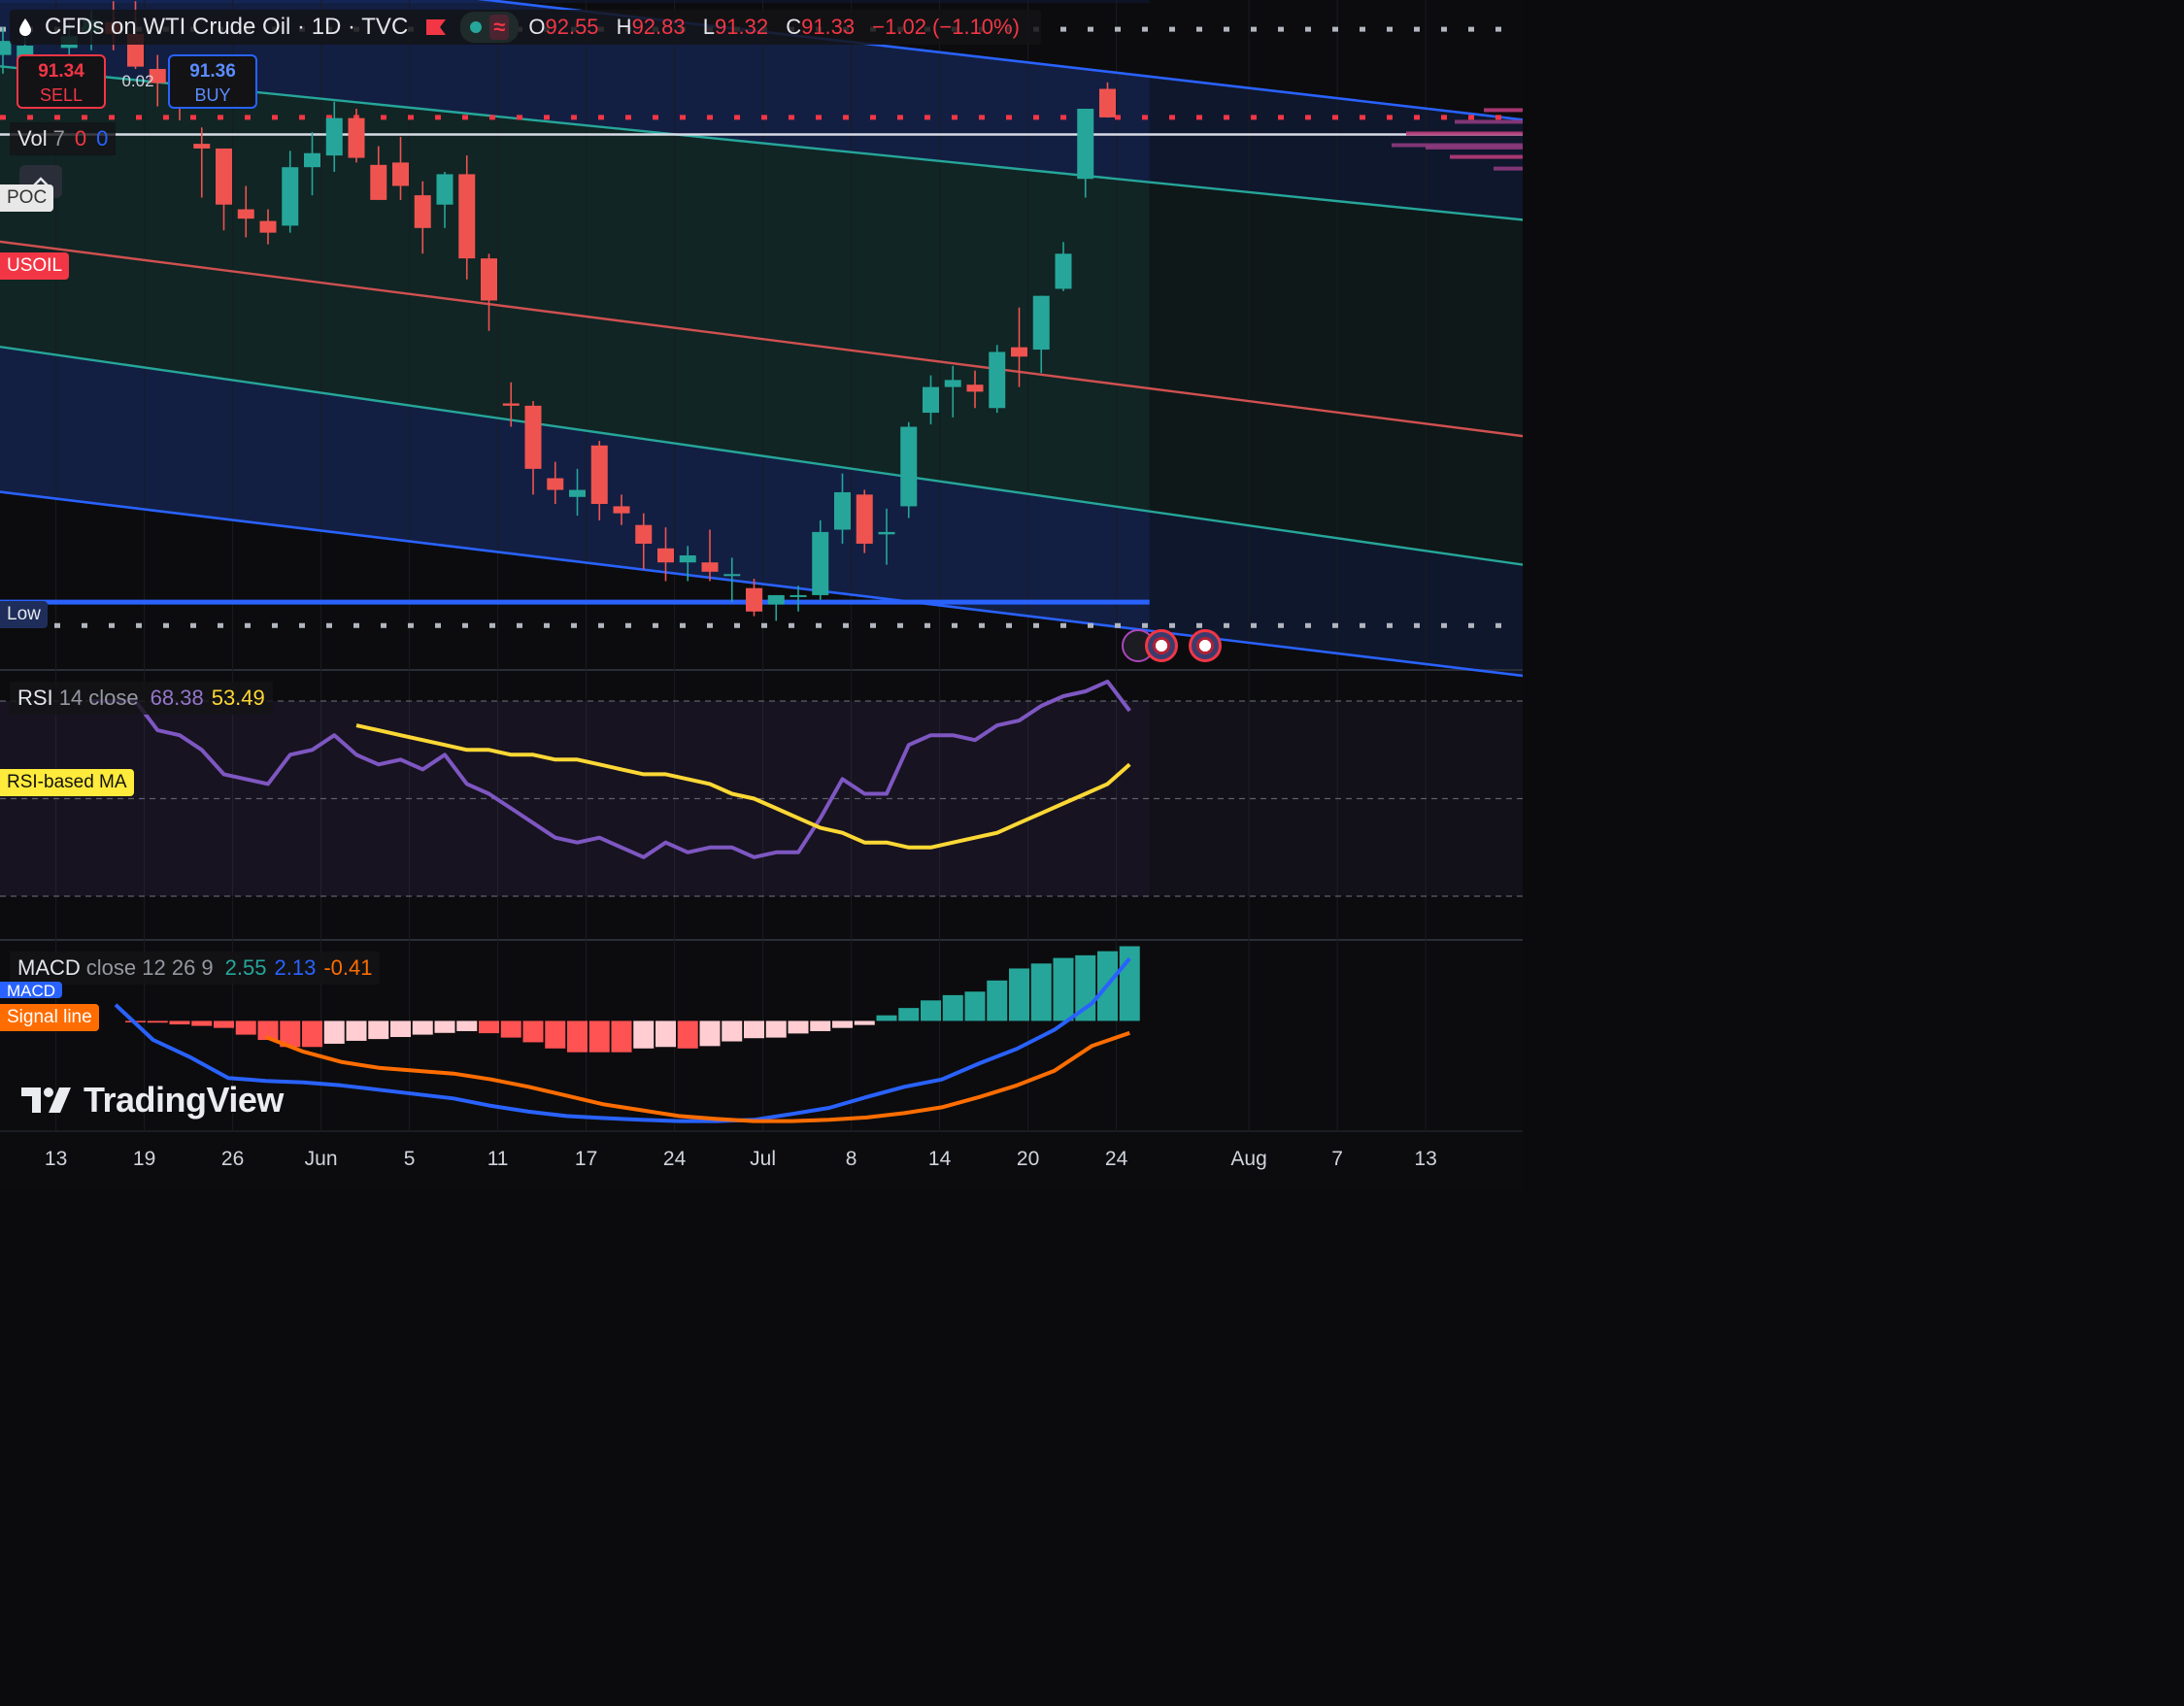  What do you see at coordinates (295, 968) in the screenshot?
I see `macd-value: 2.13` at bounding box center [295, 968].